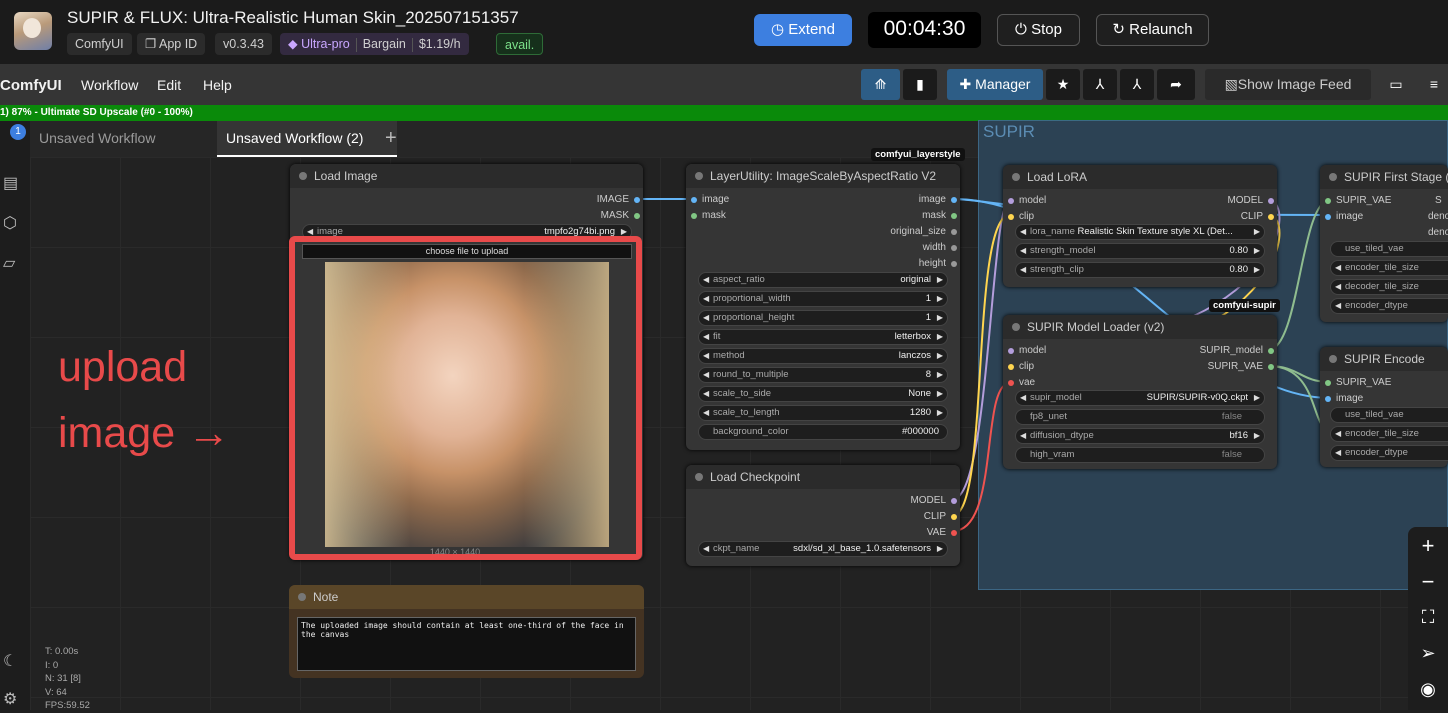 Image resolution: width=1448 pixels, height=713 pixels. I want to click on widget-label: supir_model, so click(1056, 397).